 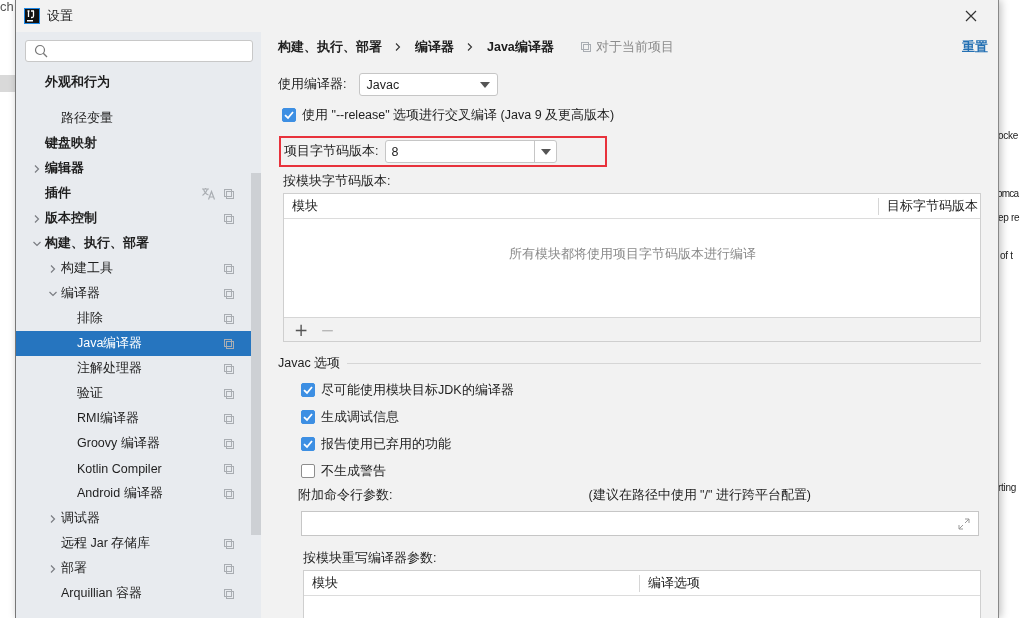 I want to click on checkbox-label: 生成调试信息, so click(x=360, y=417).